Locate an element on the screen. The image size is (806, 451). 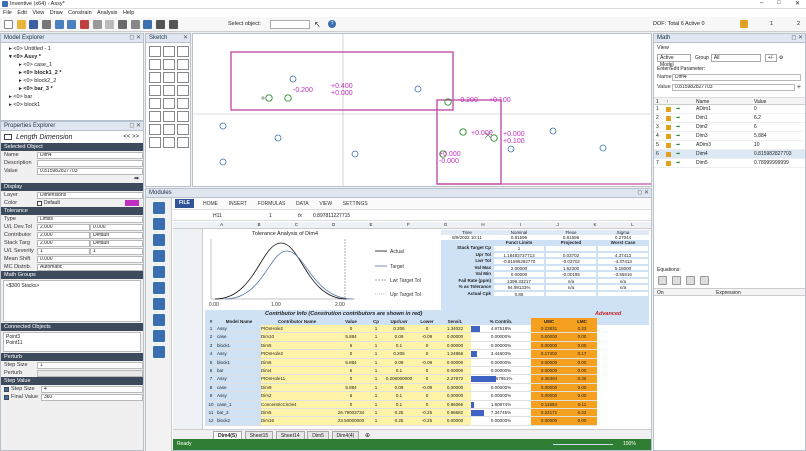
param-value: 0.78999999999 is located at coordinates (771, 163).